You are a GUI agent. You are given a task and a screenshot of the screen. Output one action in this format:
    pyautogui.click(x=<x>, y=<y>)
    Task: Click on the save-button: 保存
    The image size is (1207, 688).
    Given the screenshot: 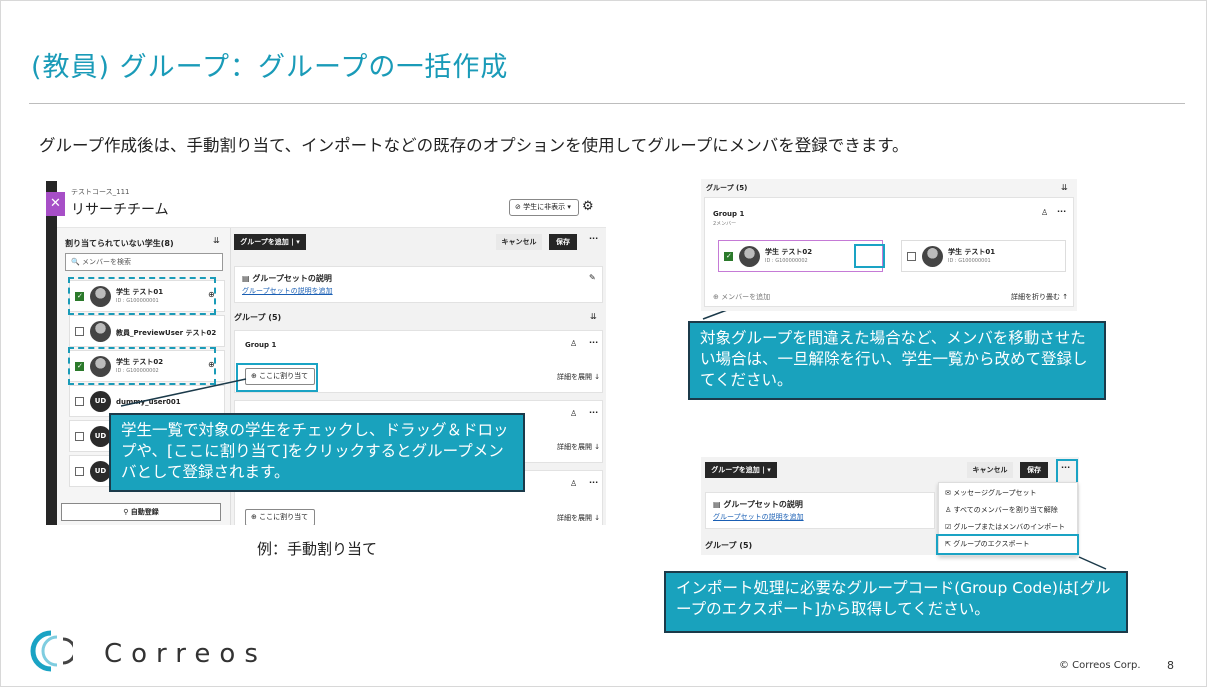 What is the action you would take?
    pyautogui.click(x=1034, y=470)
    